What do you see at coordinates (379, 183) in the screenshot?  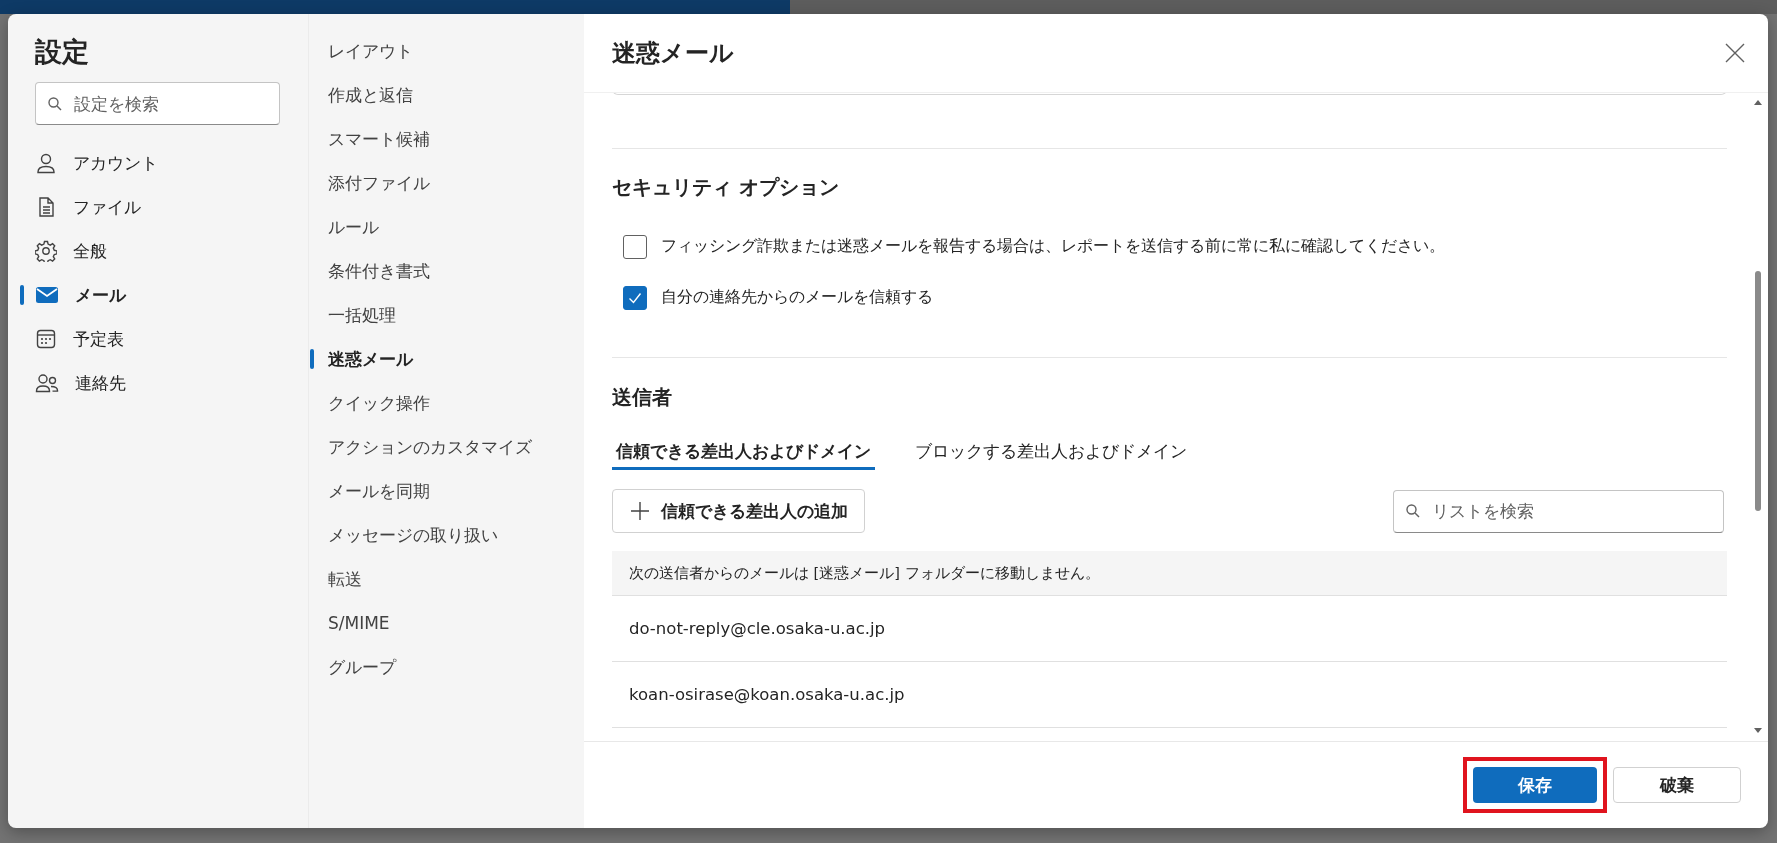 I see `subnav-item: 添付ファイル` at bounding box center [379, 183].